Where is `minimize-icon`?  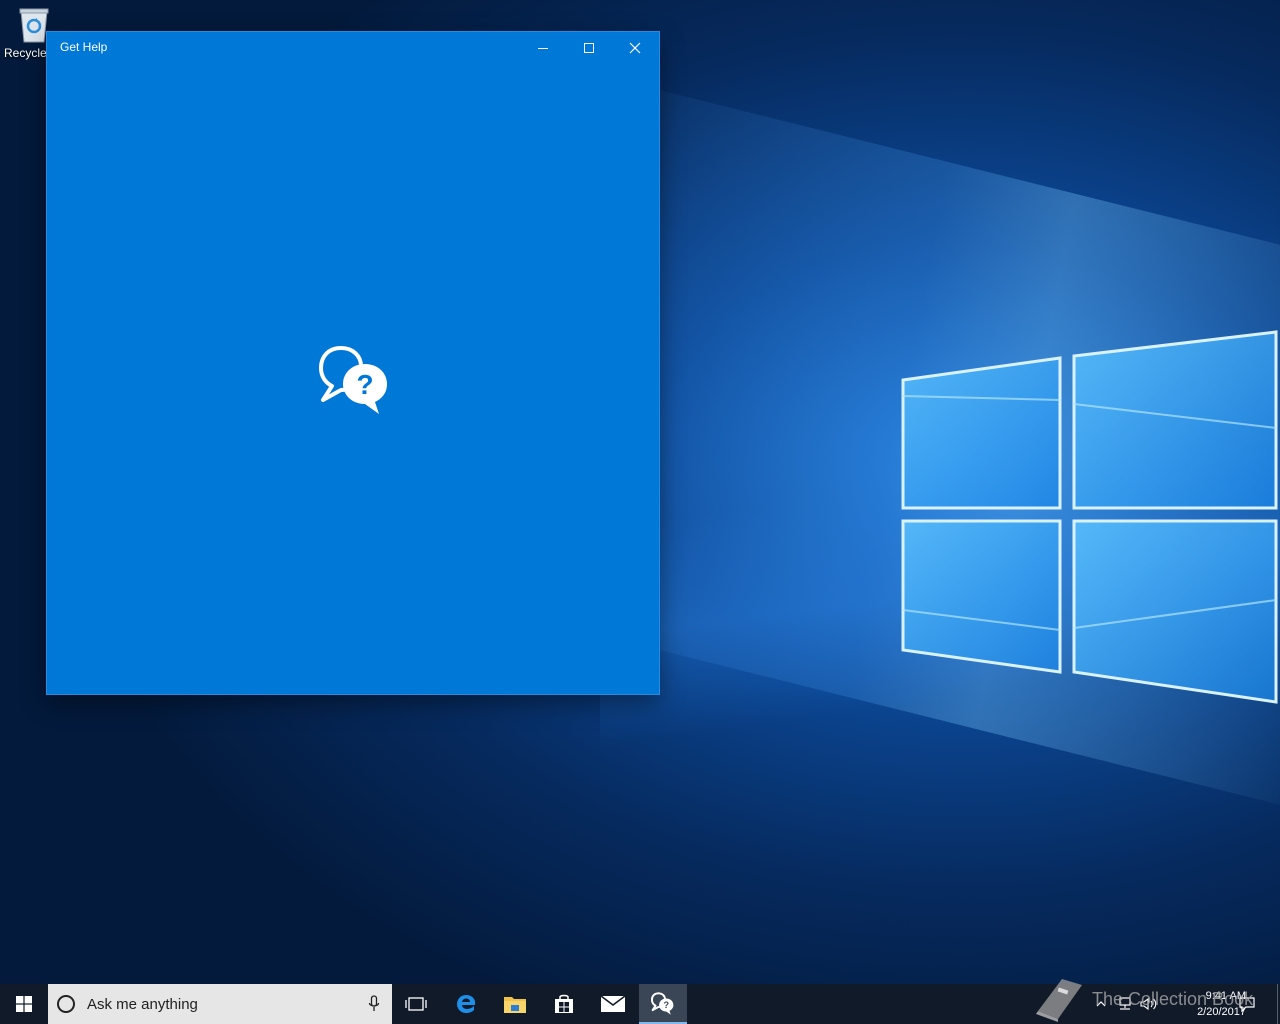 minimize-icon is located at coordinates (543, 48).